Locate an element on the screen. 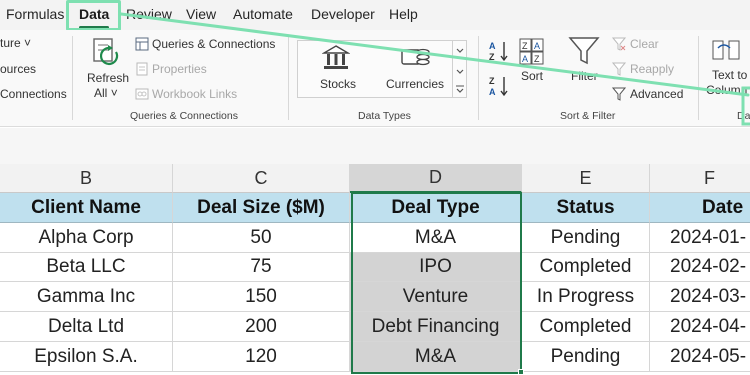 Image resolution: width=750 pixels, height=375 pixels. text-to-columns-label-2: Column is located at coordinates (726, 90).